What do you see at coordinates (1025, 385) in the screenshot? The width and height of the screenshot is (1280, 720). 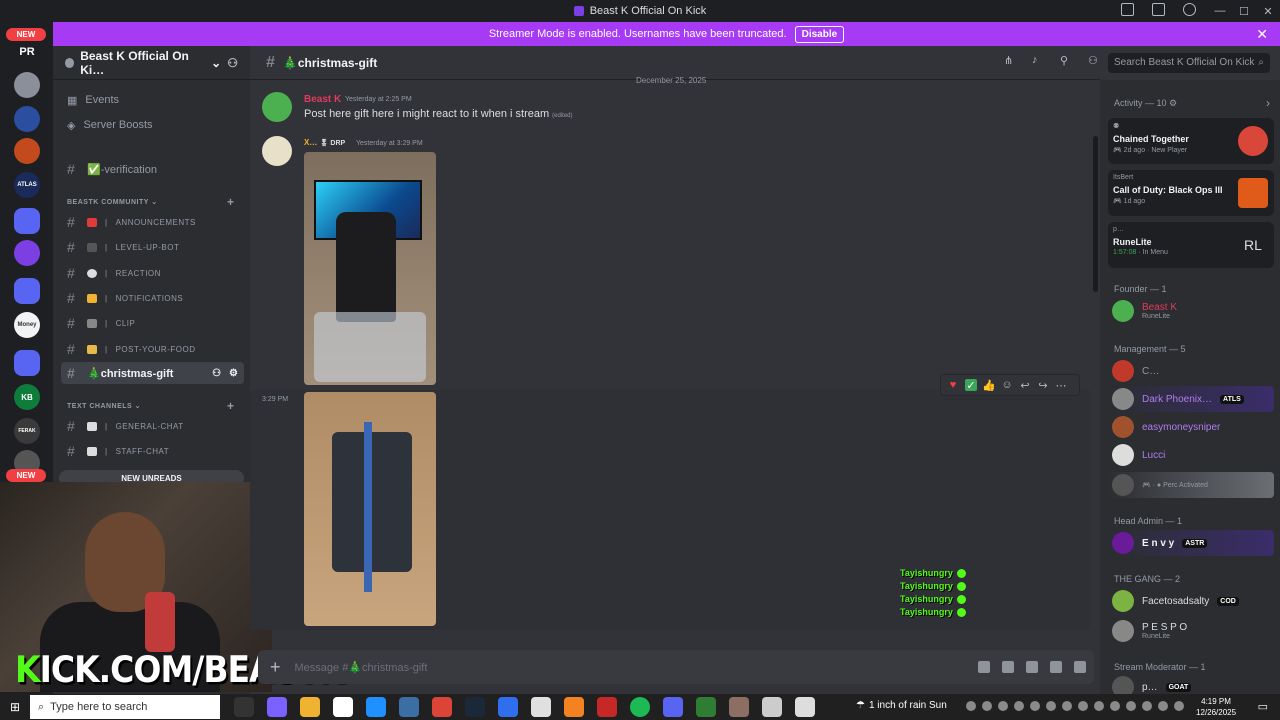 I see `reply-icon: ↩` at bounding box center [1025, 385].